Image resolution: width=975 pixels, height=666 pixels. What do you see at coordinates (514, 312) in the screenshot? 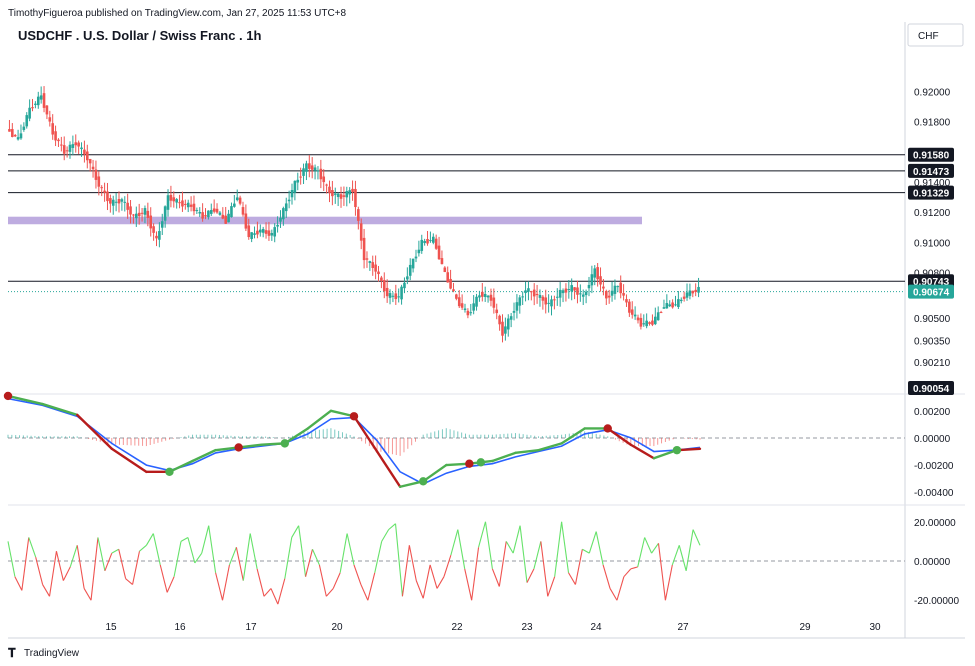
I see `candle-175-body` at bounding box center [514, 312].